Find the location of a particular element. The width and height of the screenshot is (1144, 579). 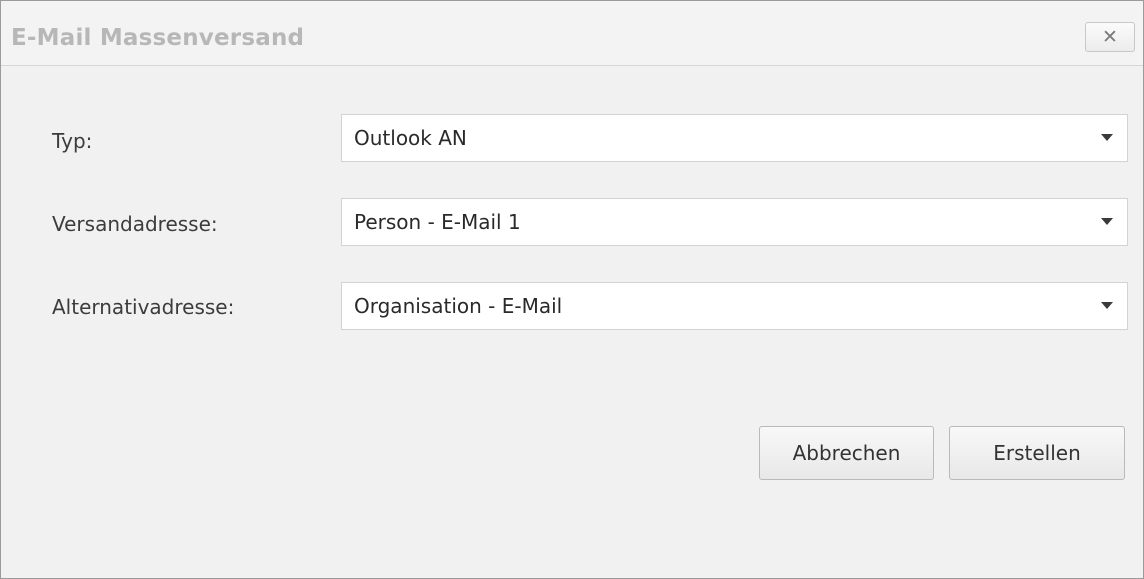

dialog-title: E-Mail Massenversand is located at coordinates (158, 38).